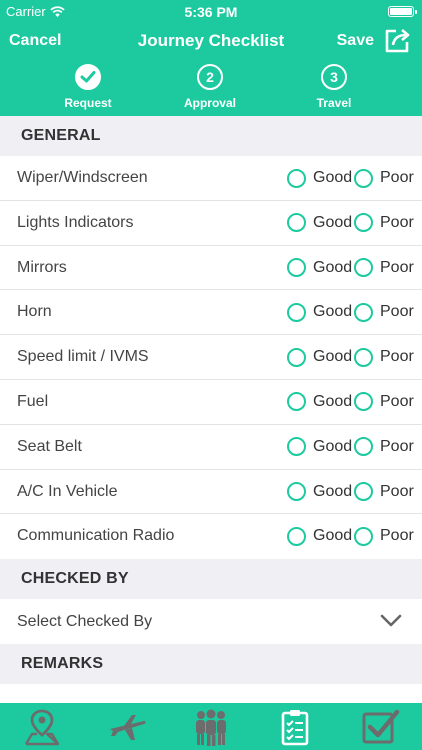 The image size is (422, 750). Describe the element at coordinates (75, 222) in the screenshot. I see `checklist-item-label: Lights Indicators` at that location.